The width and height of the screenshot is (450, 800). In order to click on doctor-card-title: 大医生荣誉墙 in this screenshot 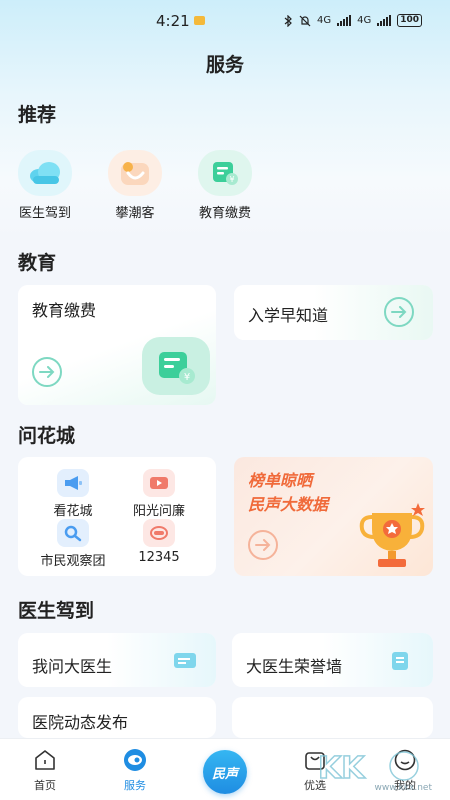, I will do `click(294, 666)`.